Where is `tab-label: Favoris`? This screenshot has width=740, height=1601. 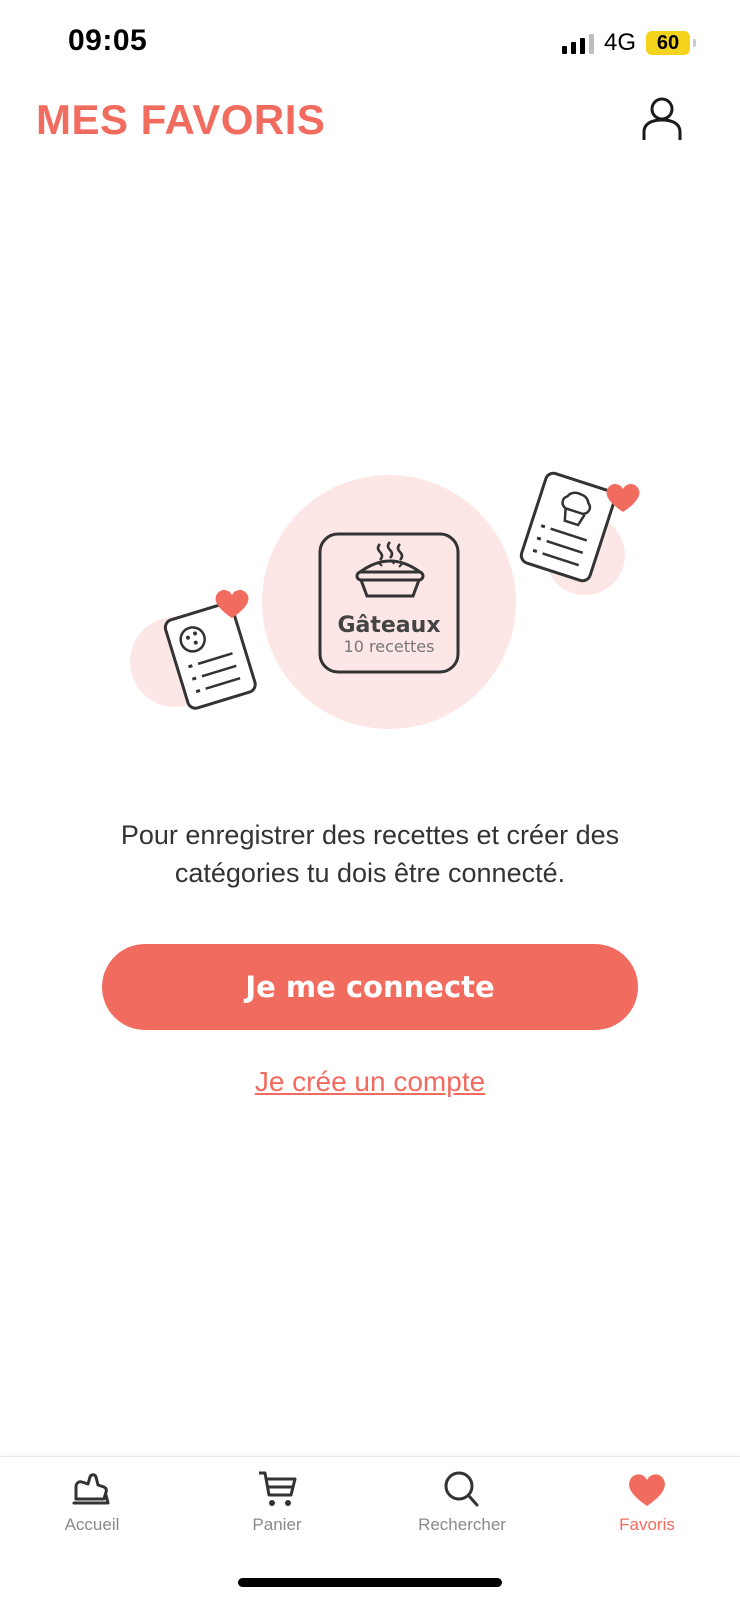 tab-label: Favoris is located at coordinates (647, 1524).